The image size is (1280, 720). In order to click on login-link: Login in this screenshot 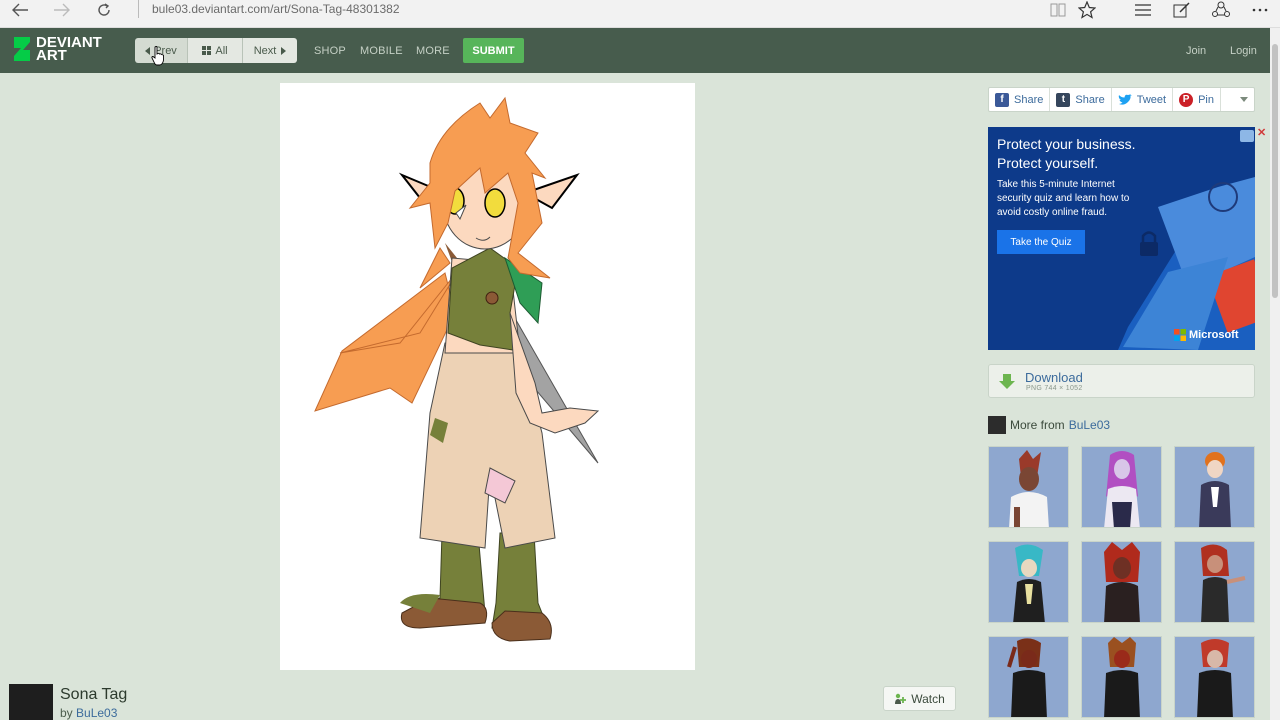, I will do `click(1243, 51)`.